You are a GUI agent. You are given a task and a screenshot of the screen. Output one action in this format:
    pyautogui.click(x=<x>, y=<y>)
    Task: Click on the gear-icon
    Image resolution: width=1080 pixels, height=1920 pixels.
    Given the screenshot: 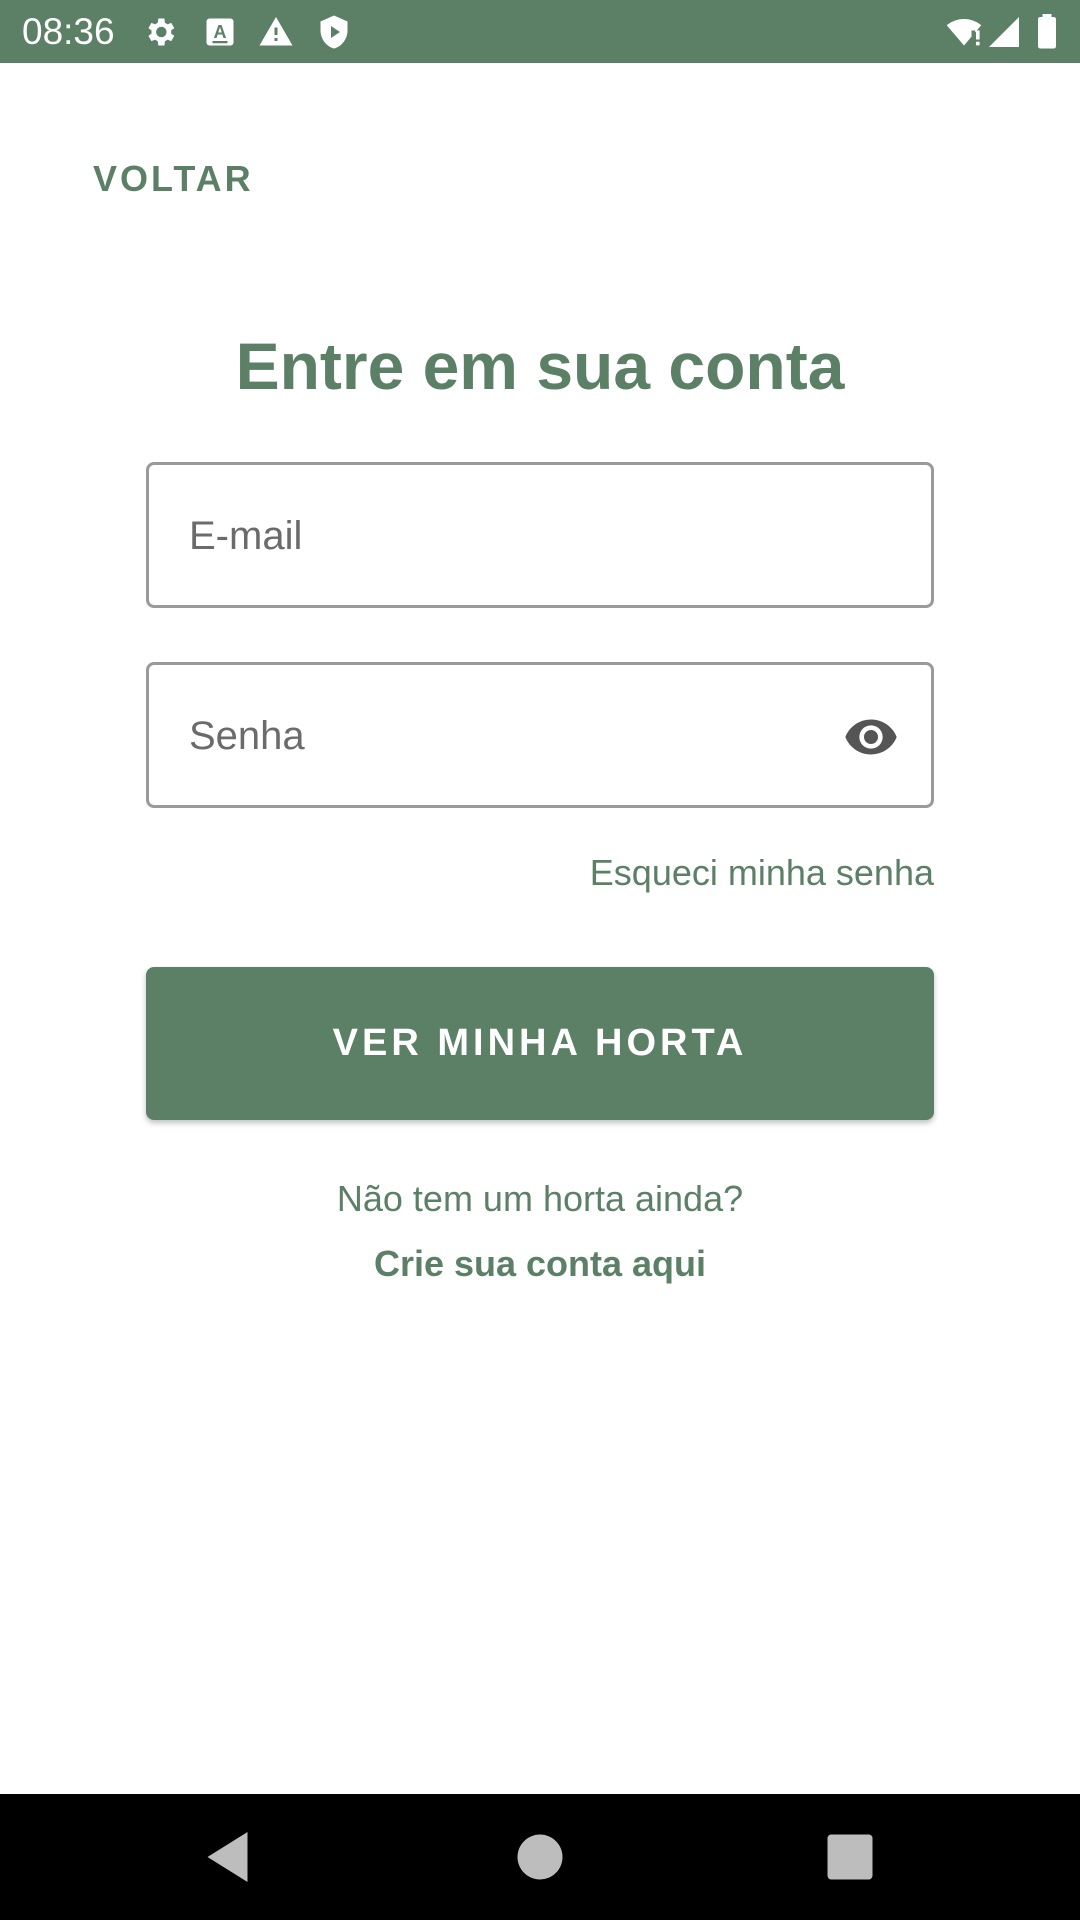 What is the action you would take?
    pyautogui.click(x=160, y=32)
    